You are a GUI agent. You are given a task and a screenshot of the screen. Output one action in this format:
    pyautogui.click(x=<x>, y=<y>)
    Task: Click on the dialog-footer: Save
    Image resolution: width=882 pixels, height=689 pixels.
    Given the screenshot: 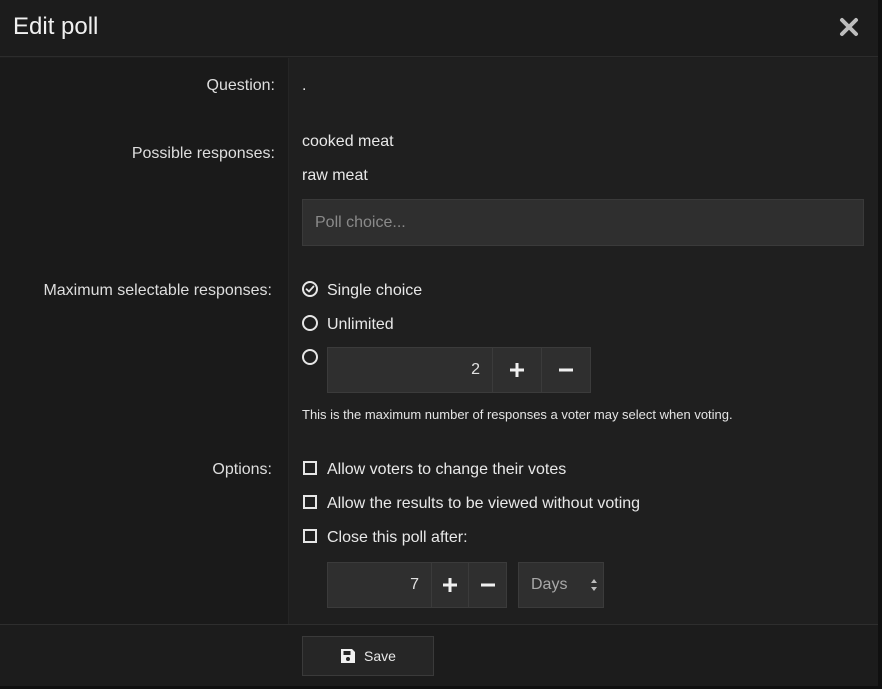 What is the action you would take?
    pyautogui.click(x=439, y=655)
    